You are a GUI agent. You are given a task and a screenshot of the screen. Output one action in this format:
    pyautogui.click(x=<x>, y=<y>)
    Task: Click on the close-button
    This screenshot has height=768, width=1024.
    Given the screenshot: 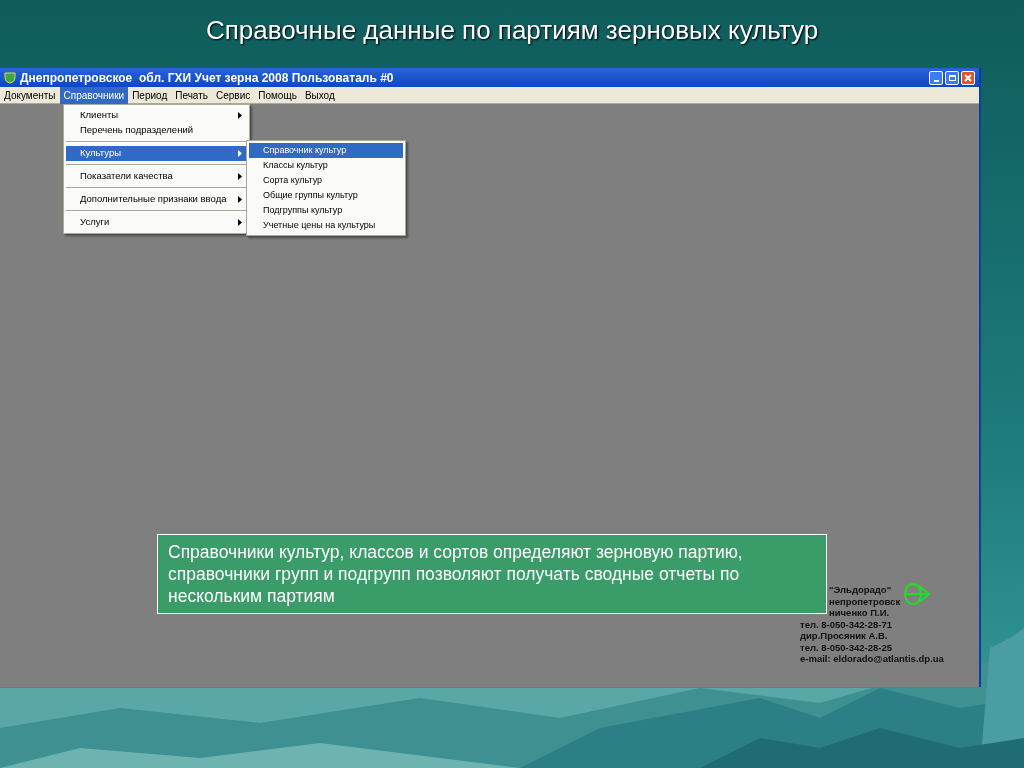 What is the action you would take?
    pyautogui.click(x=968, y=77)
    